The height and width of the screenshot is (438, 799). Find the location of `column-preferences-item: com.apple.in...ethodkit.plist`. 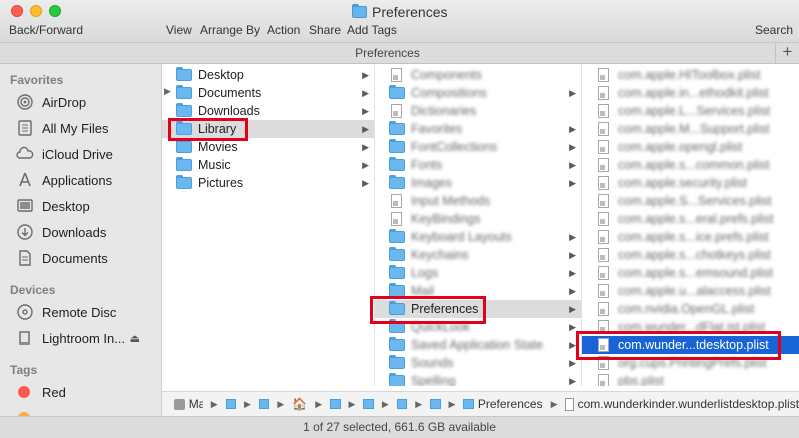

column-preferences-item: com.apple.in...ethodkit.plist is located at coordinates (690, 93).